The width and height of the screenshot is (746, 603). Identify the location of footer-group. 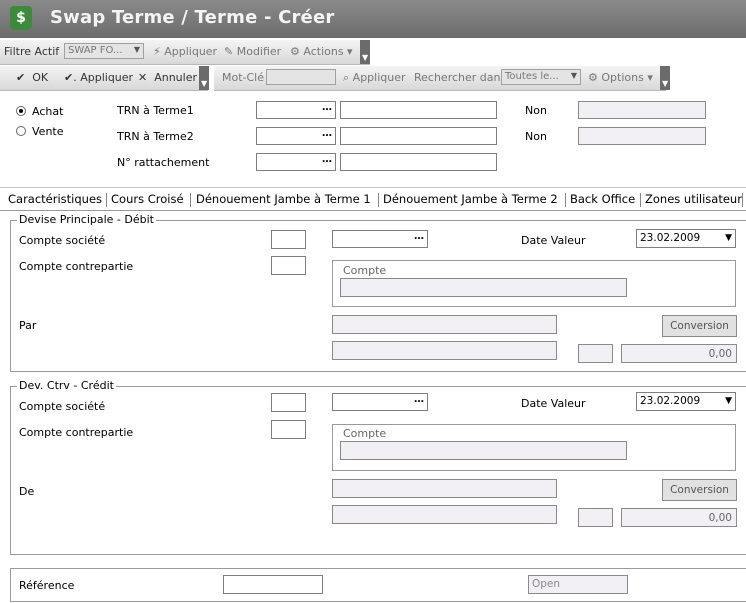
(378, 585).